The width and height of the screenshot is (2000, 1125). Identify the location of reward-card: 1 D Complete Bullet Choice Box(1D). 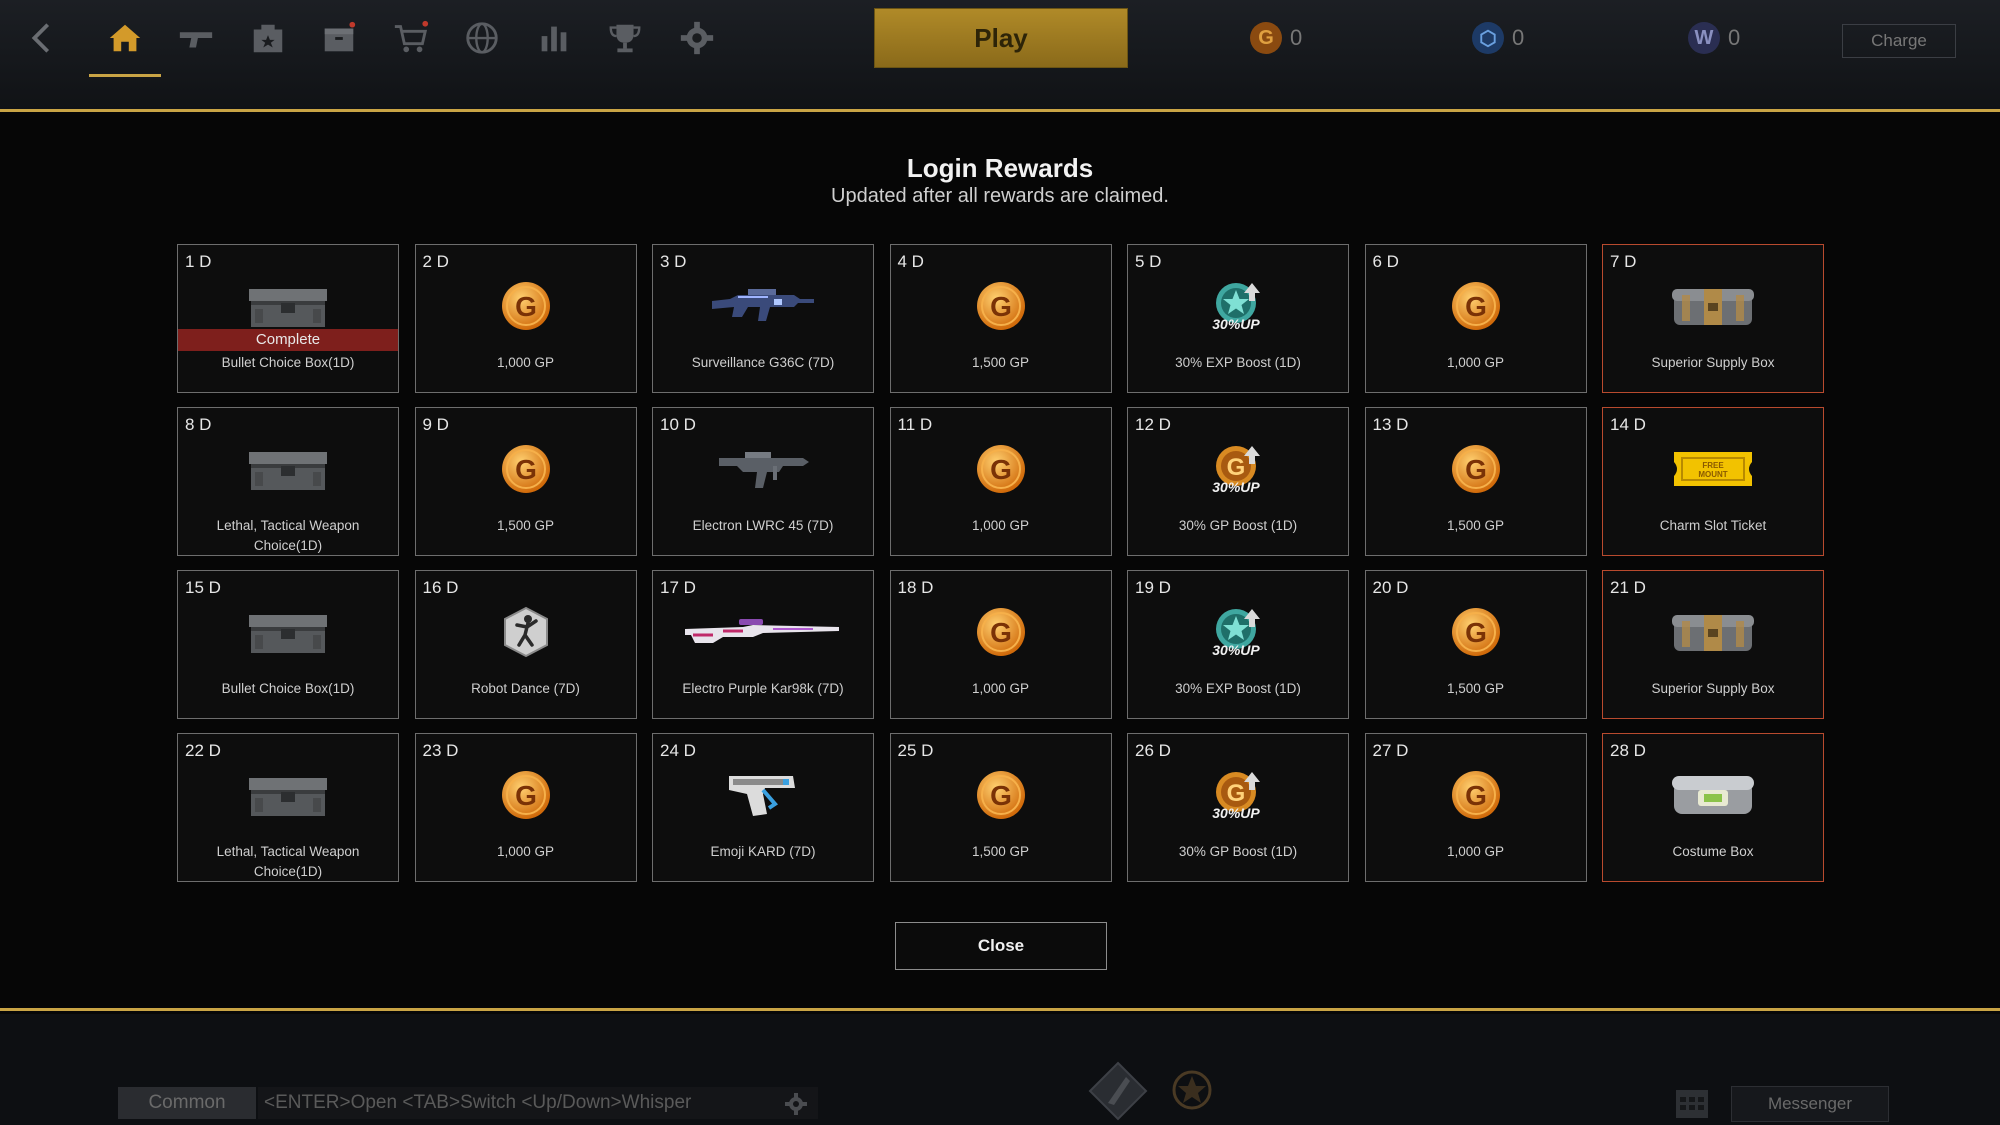
(288, 318).